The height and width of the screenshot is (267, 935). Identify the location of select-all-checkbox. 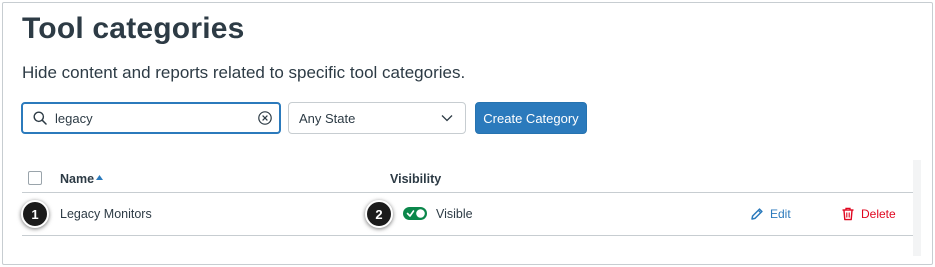
(35, 178).